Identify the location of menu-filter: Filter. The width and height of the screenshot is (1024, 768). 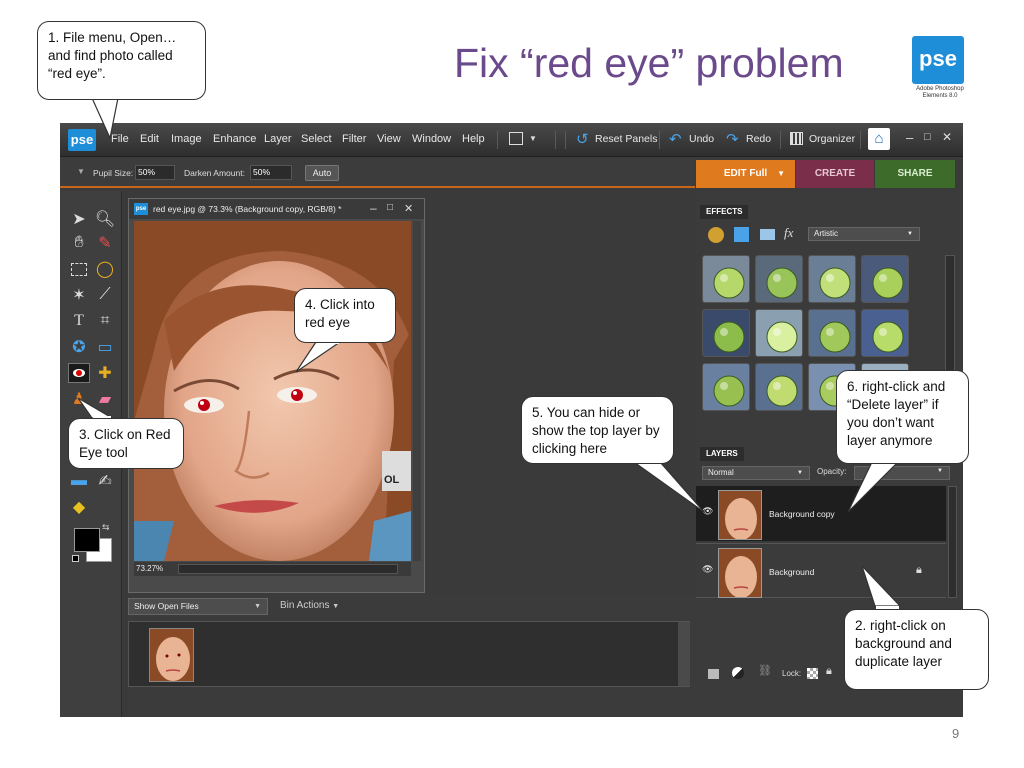
(354, 139).